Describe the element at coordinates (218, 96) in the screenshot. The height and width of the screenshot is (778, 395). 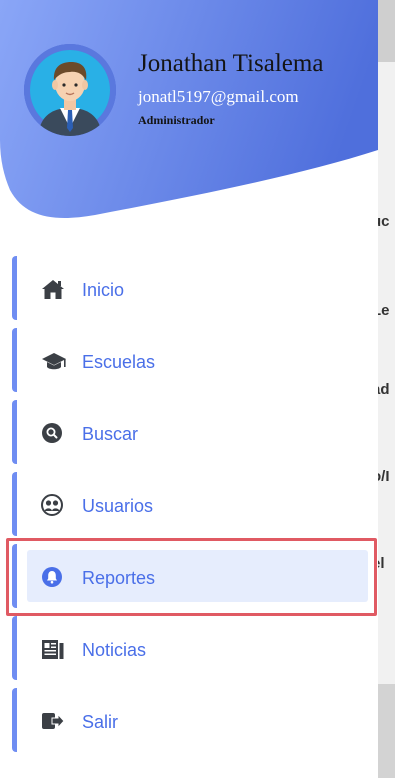
I see `user-email: jonatl5197@gmail.com` at that location.